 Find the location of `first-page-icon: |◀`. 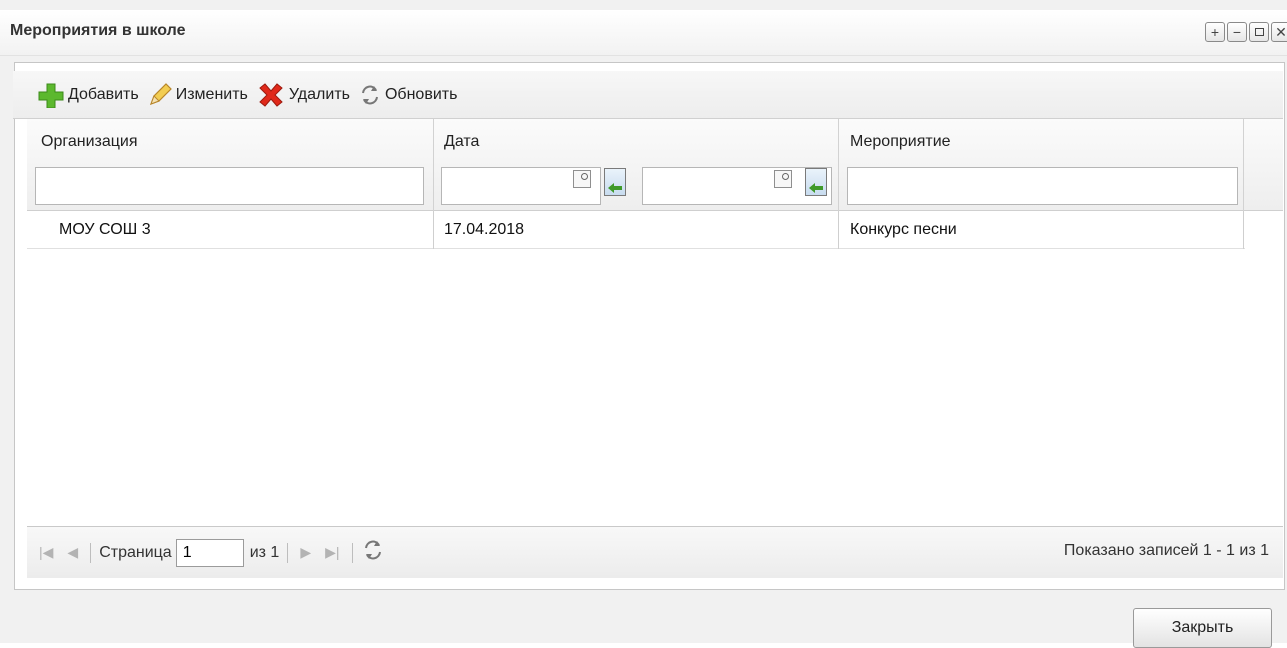

first-page-icon: |◀ is located at coordinates (46, 552).